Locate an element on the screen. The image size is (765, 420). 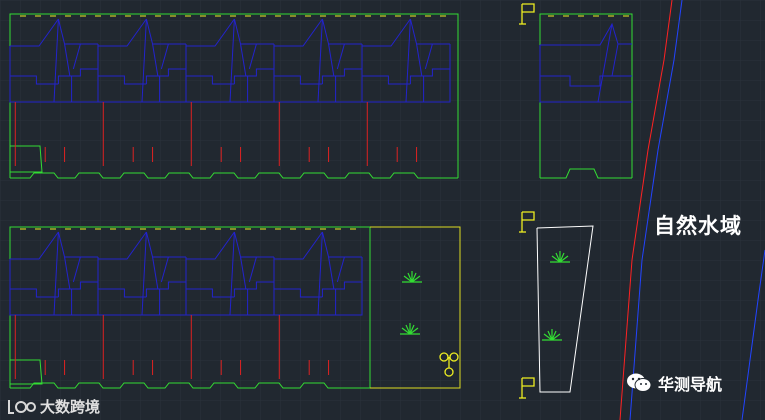
wechat-icon is located at coordinates (639, 382).